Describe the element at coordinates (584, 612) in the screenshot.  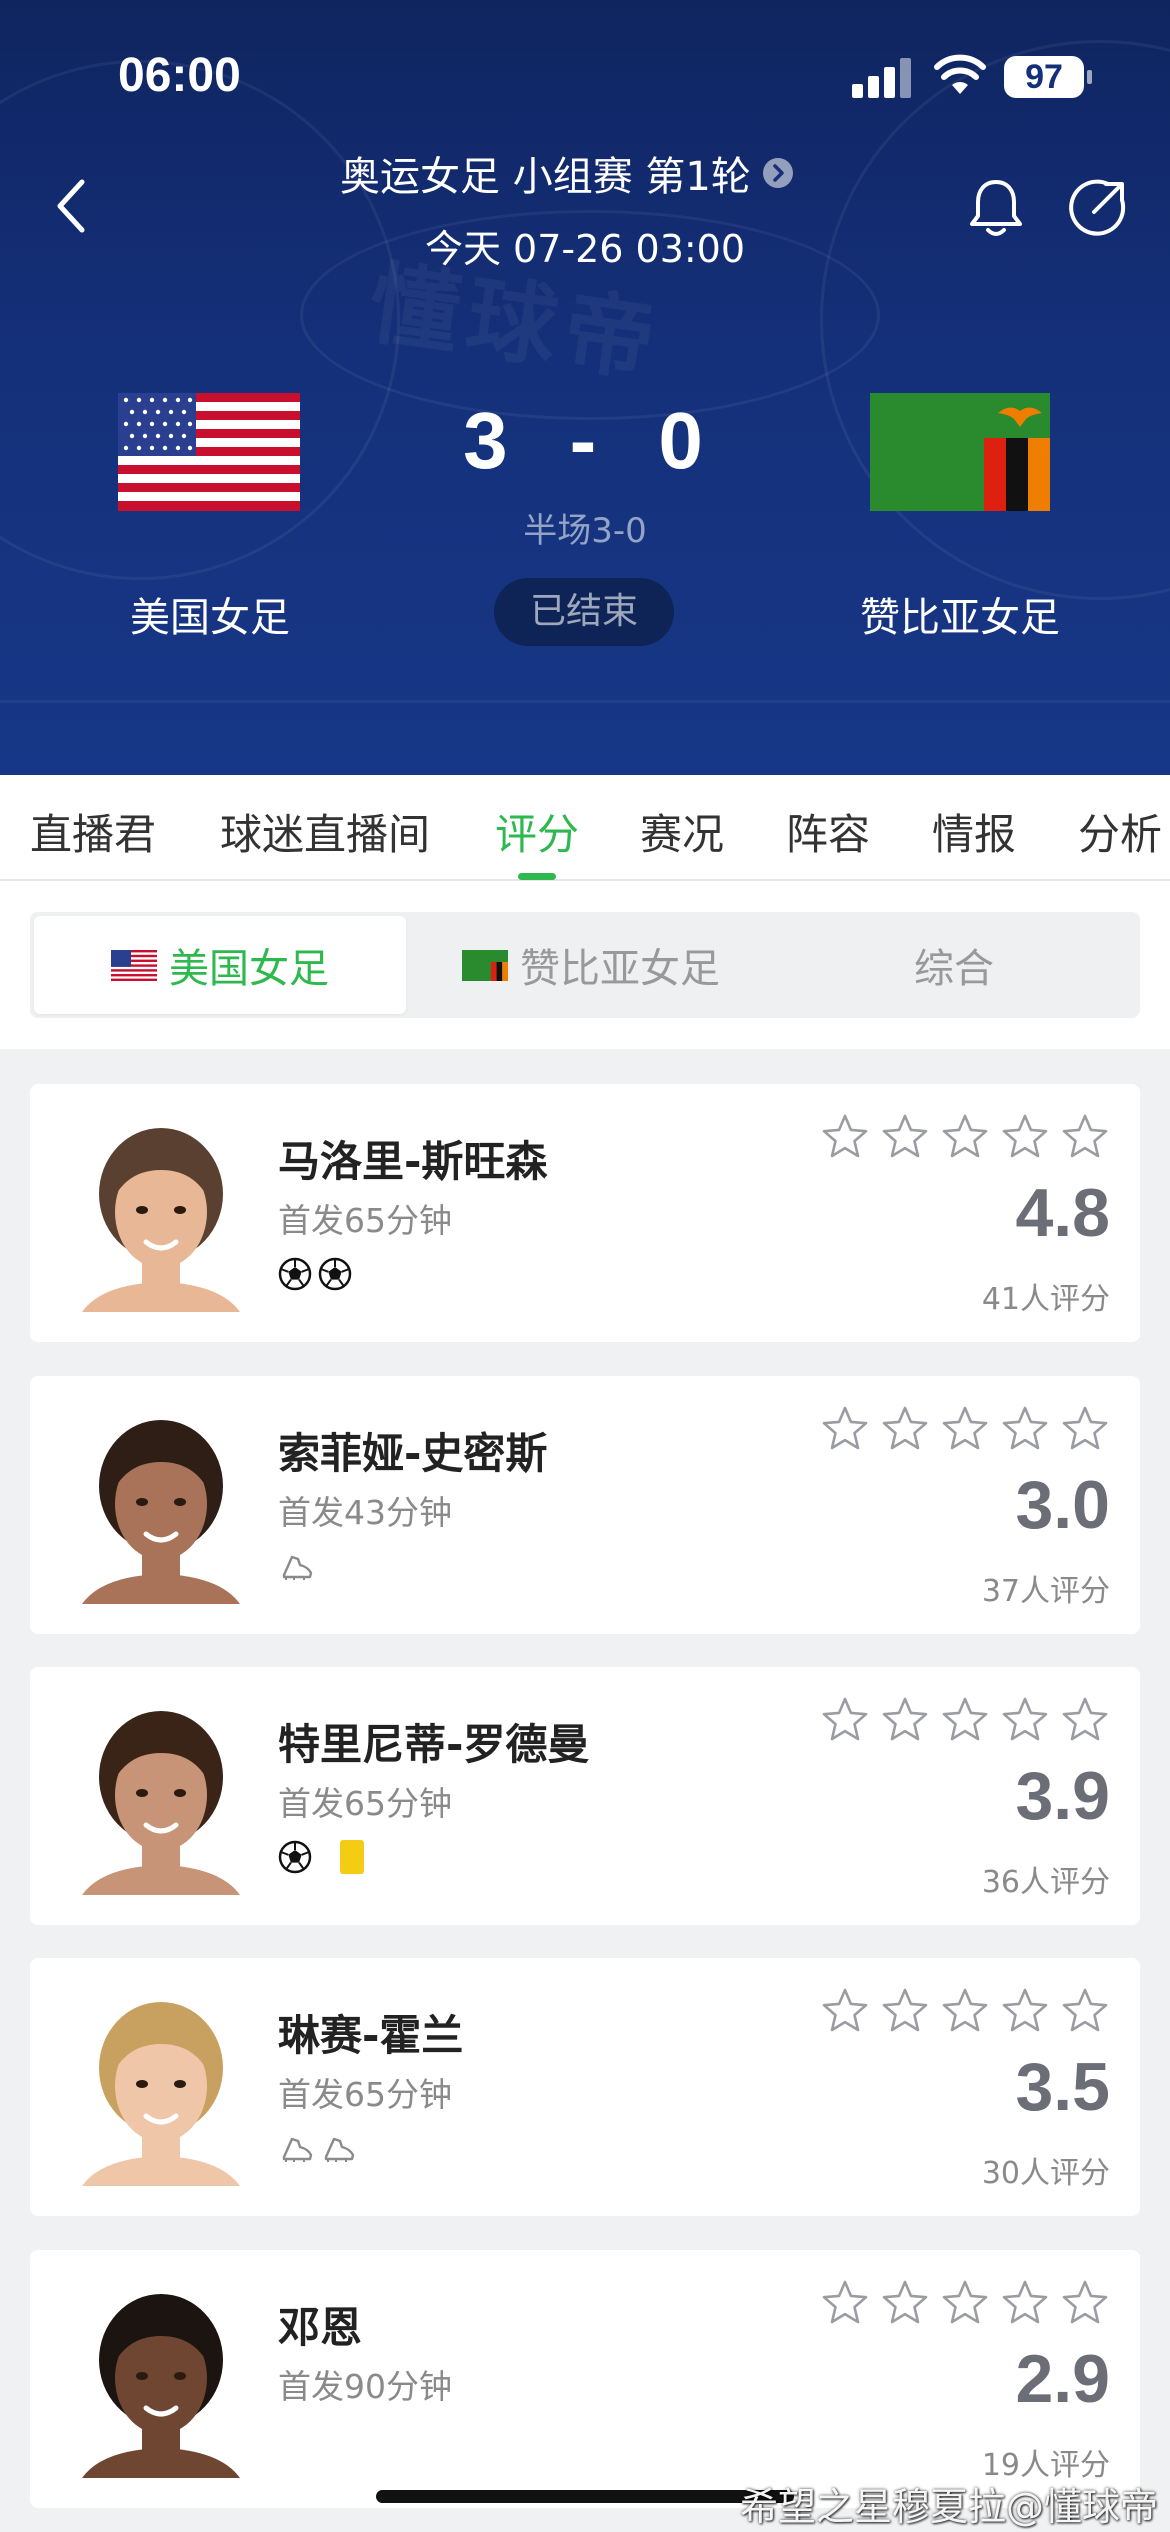
I see `match-status-badge: 已结束` at that location.